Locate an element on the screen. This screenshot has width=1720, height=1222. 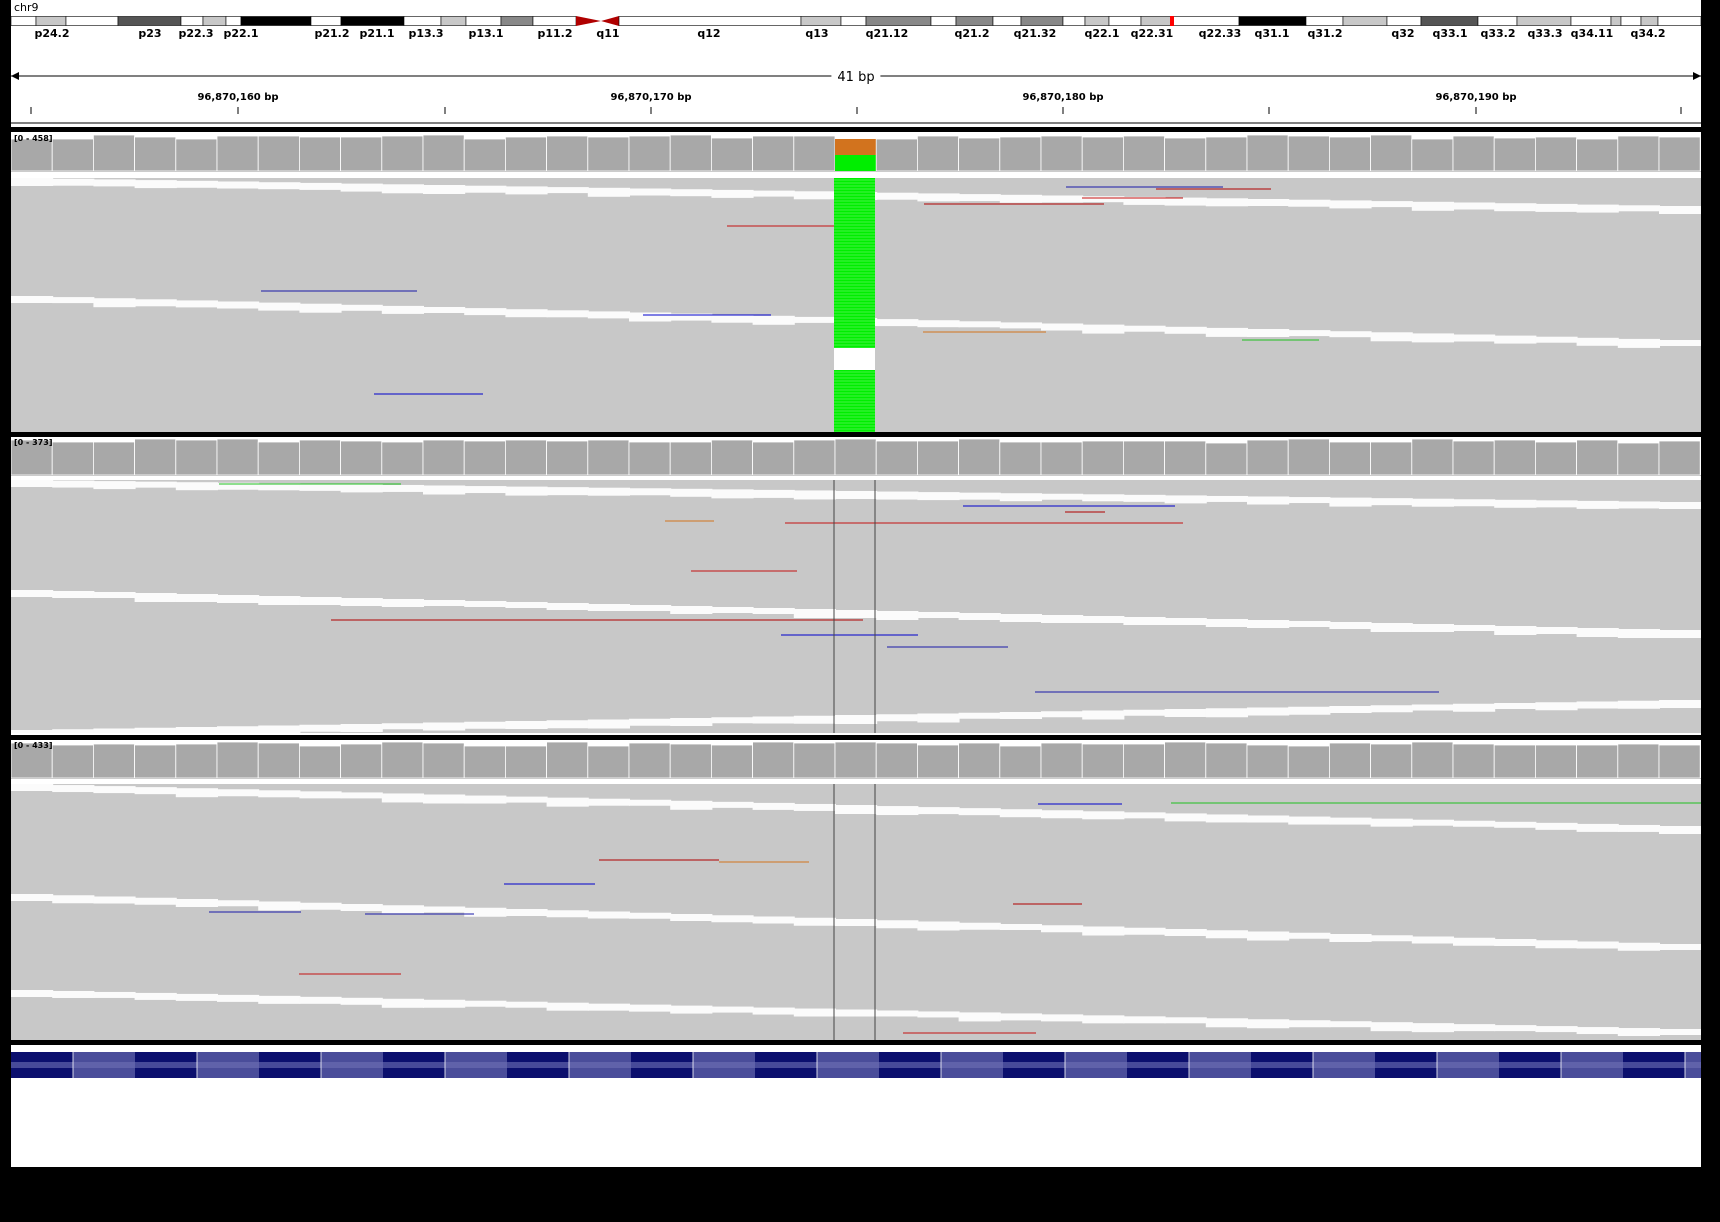
band-label: q22.31 is located at coordinates (1152, 33).